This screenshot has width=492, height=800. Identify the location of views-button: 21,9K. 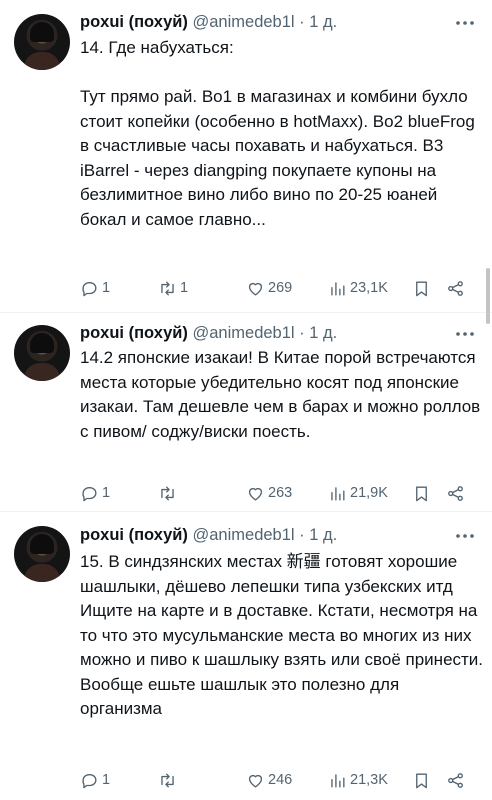
(358, 493).